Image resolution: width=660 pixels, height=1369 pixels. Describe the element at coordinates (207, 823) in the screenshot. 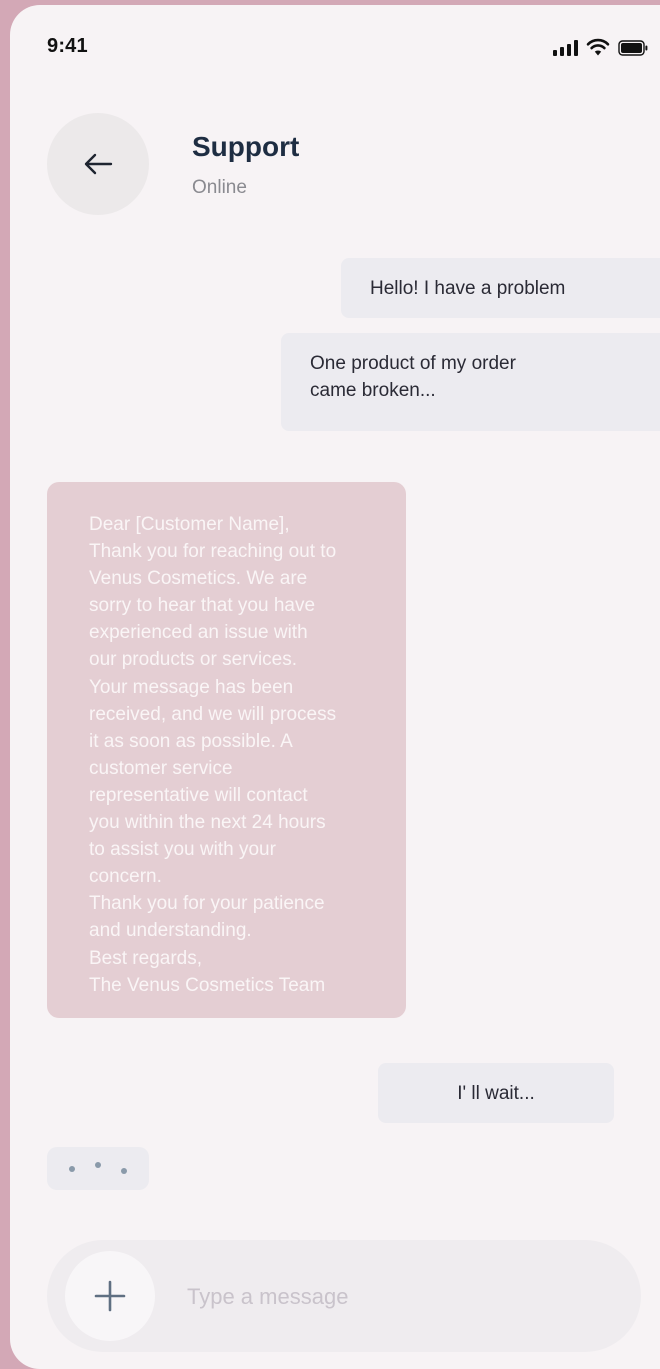

I see `message-line: you within the next 24 hours` at that location.